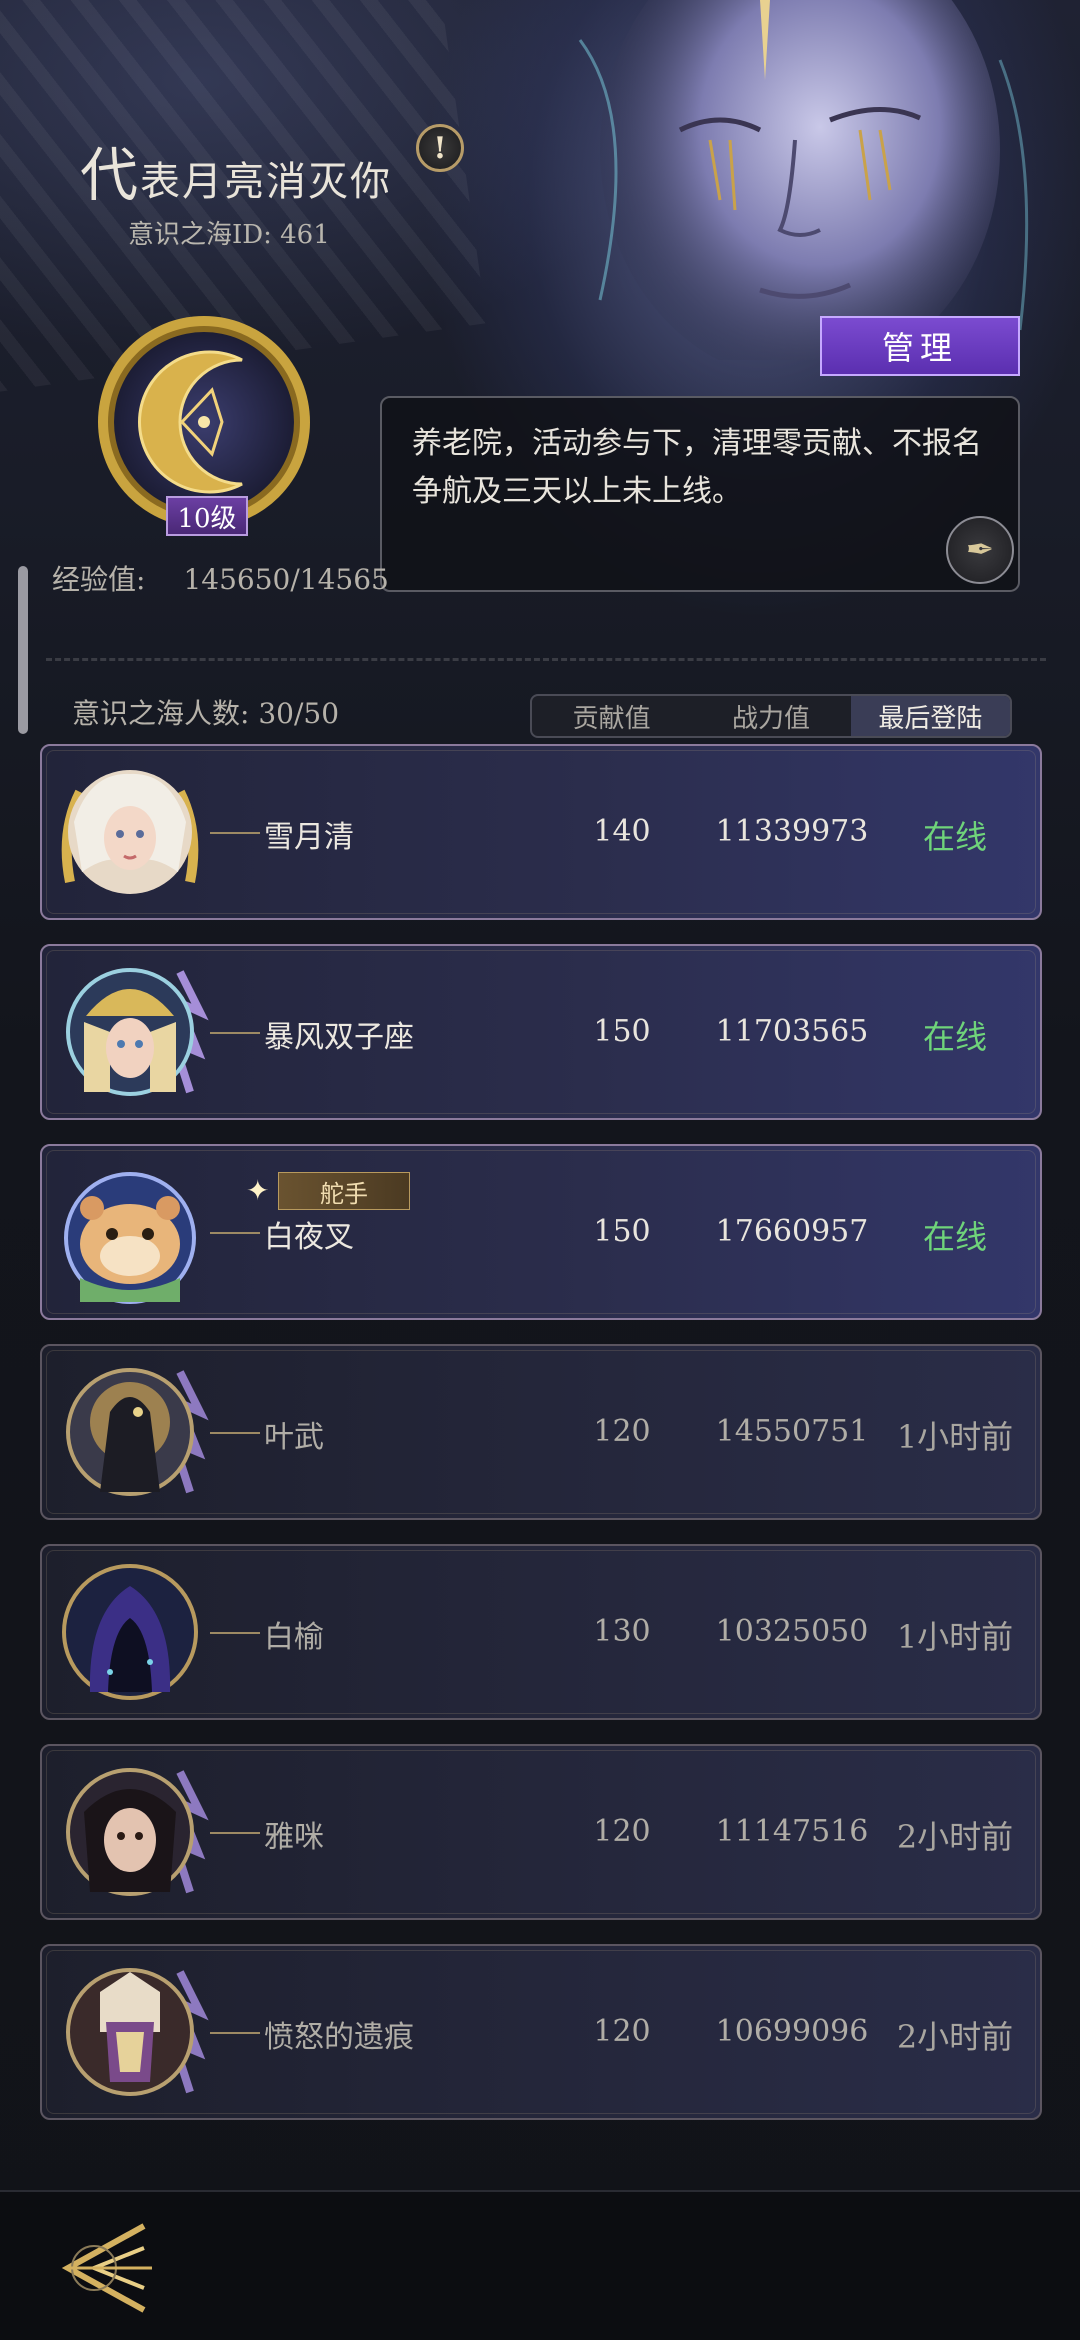 The width and height of the screenshot is (1080, 2340). Describe the element at coordinates (541, 1032) in the screenshot. I see `member-row: 暴风双子座 150 11703565 在线` at that location.